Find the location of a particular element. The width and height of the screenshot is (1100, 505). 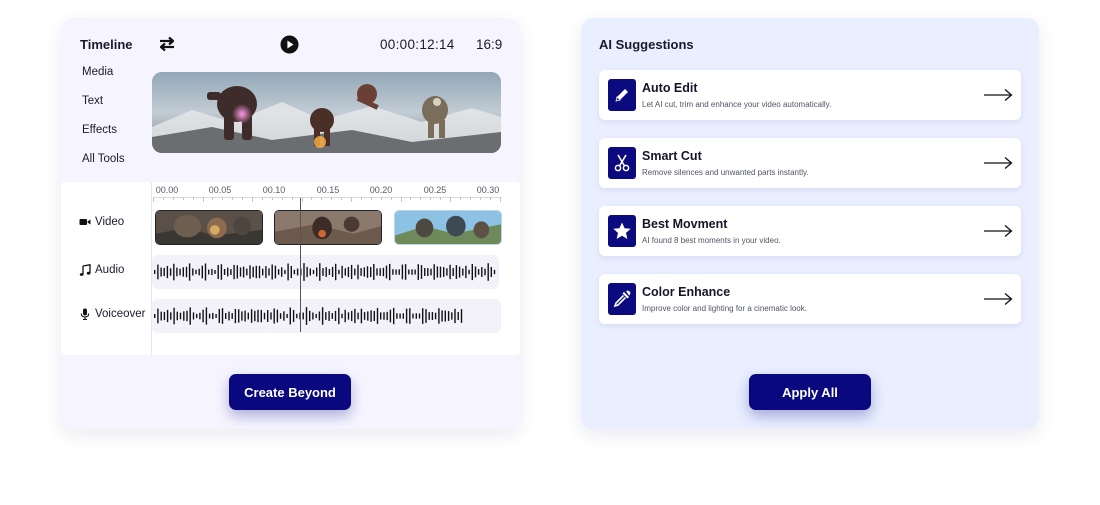

track-label-voiceover: Voiceover is located at coordinates (112, 314).